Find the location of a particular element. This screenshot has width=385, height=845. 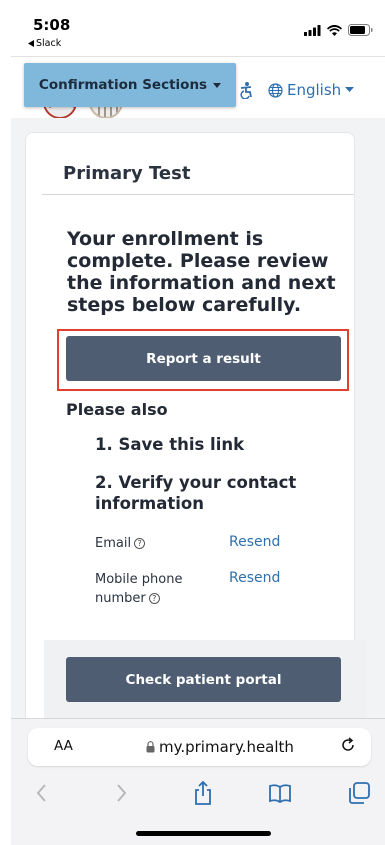

mobile-phone-label: Mobile phone number is located at coordinates (139, 589).